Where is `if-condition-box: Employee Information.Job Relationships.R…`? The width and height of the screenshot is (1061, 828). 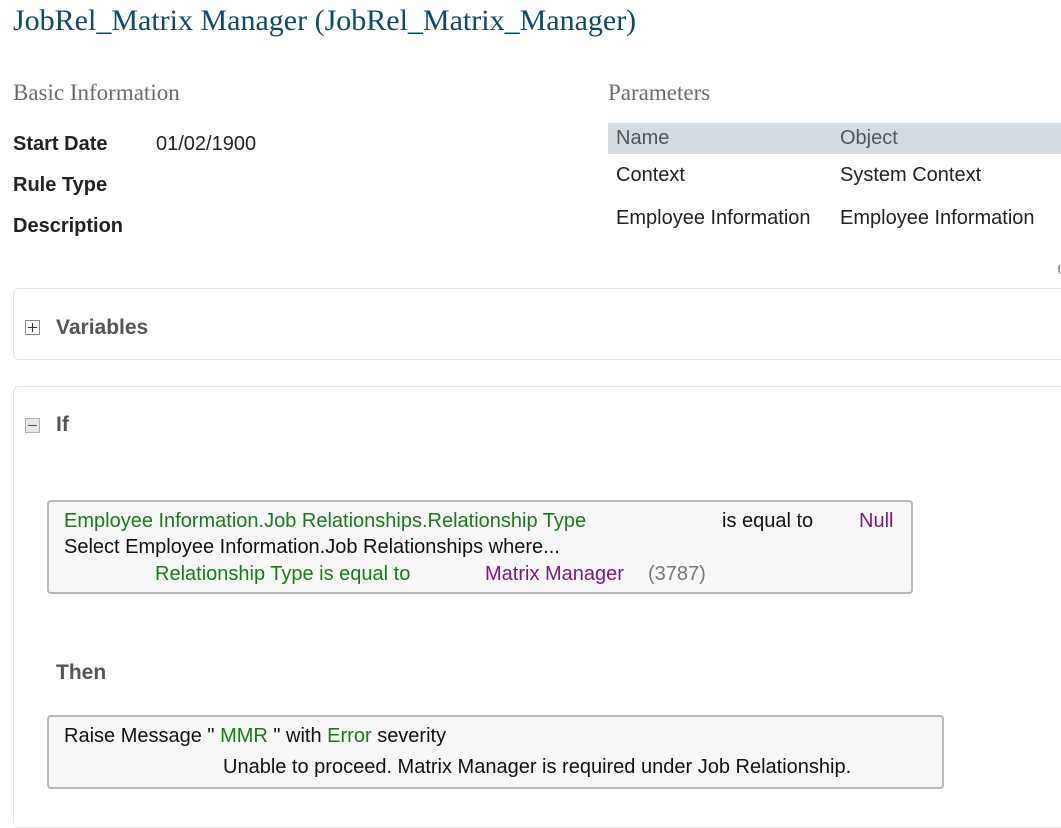 if-condition-box: Employee Information.Job Relationships.R… is located at coordinates (480, 547).